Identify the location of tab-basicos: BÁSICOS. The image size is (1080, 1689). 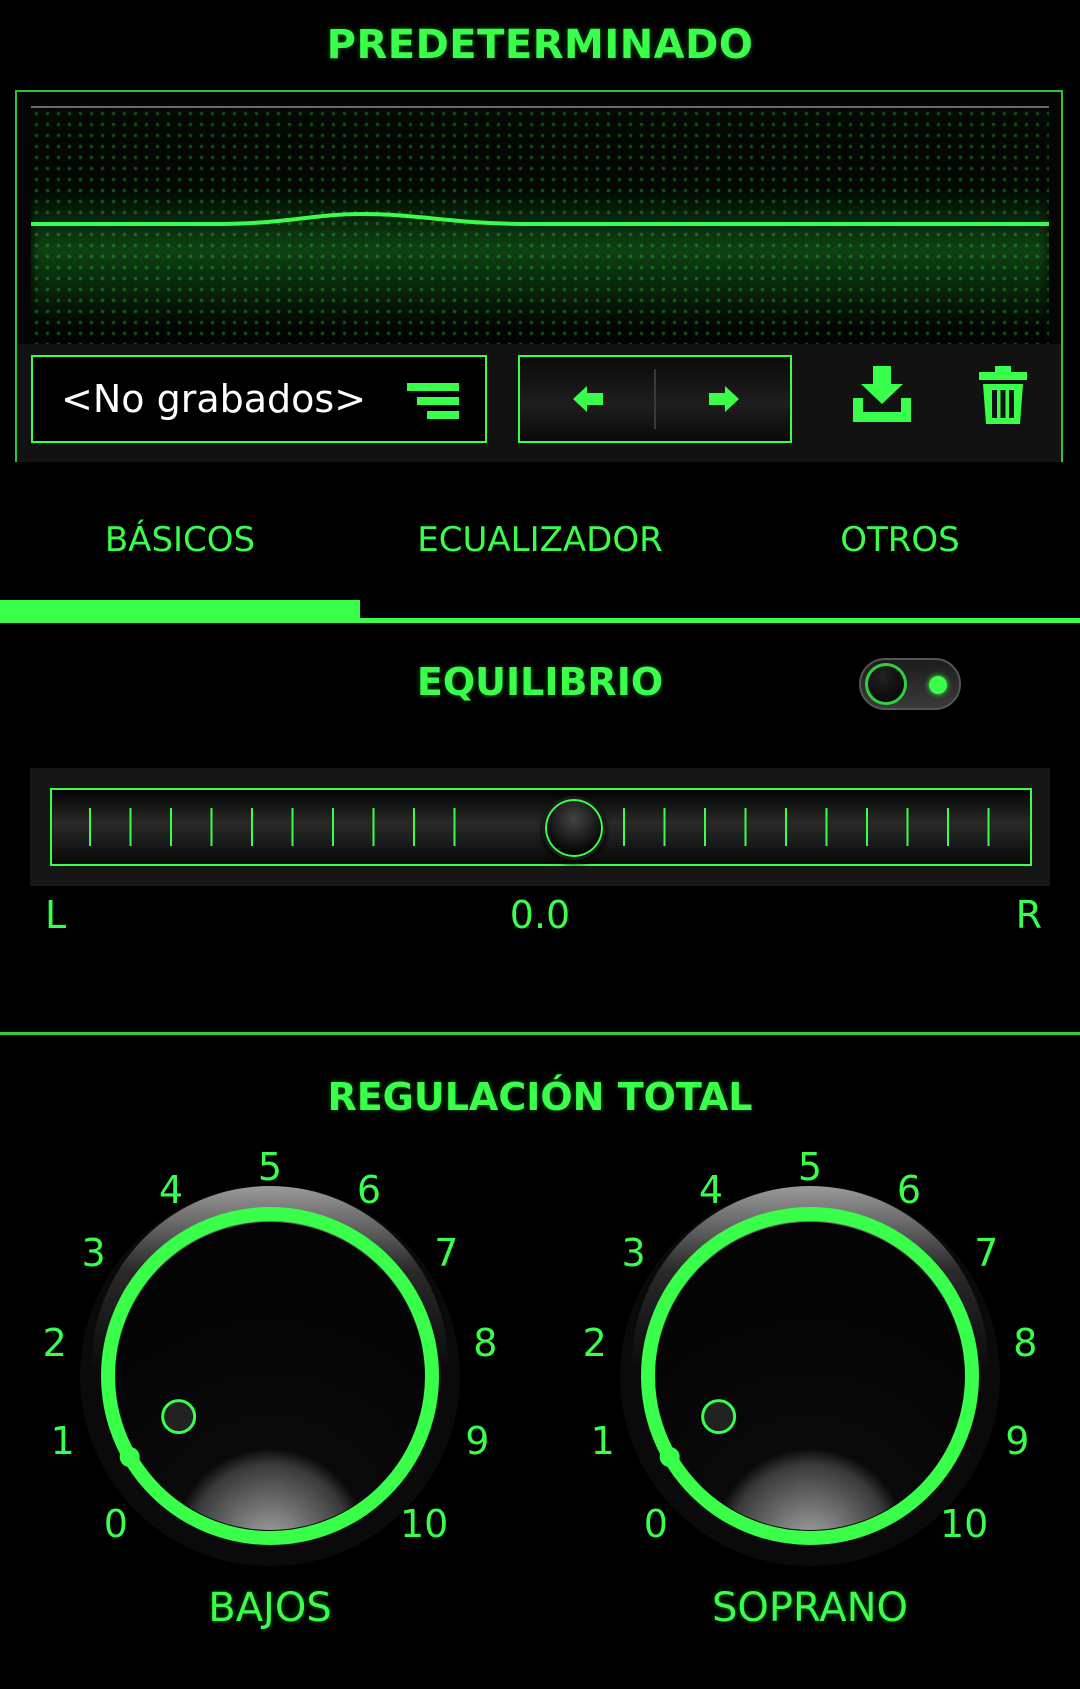
(180, 540).